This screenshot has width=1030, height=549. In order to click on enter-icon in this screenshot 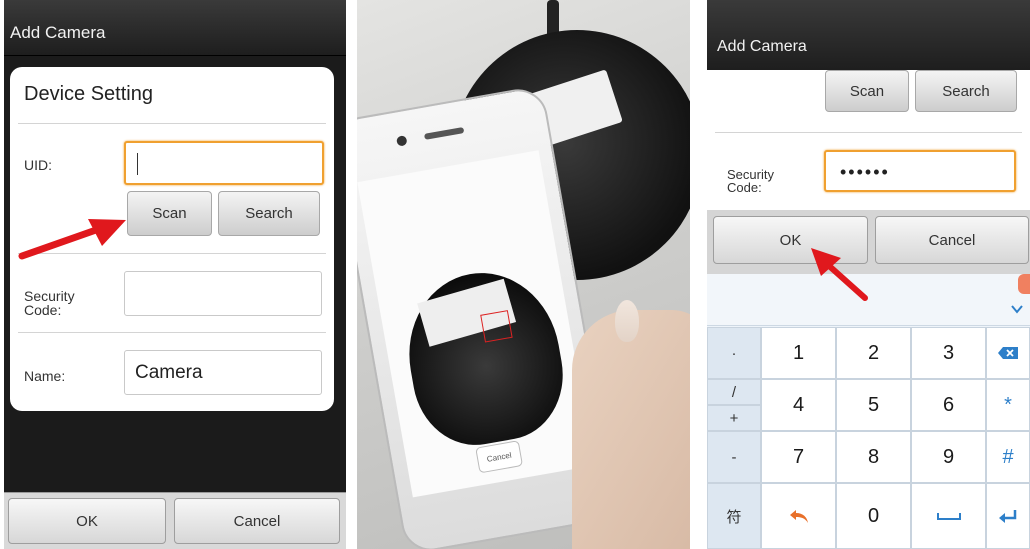, I will do `click(1008, 516)`.